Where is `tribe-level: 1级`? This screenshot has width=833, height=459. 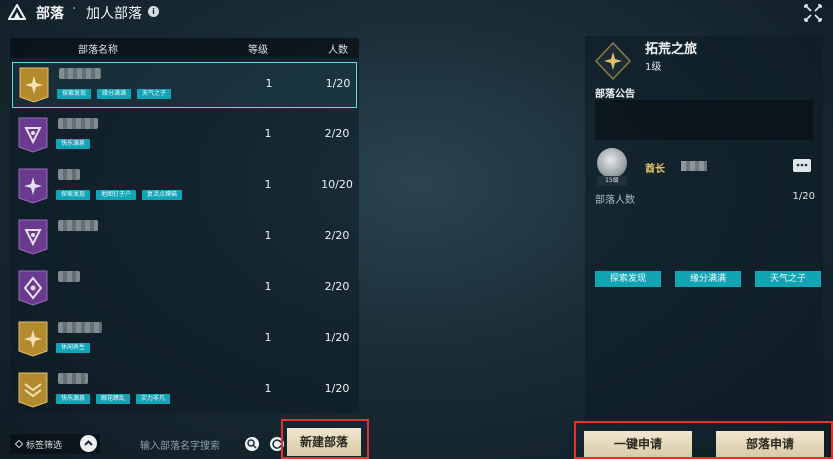 tribe-level: 1级 is located at coordinates (653, 67).